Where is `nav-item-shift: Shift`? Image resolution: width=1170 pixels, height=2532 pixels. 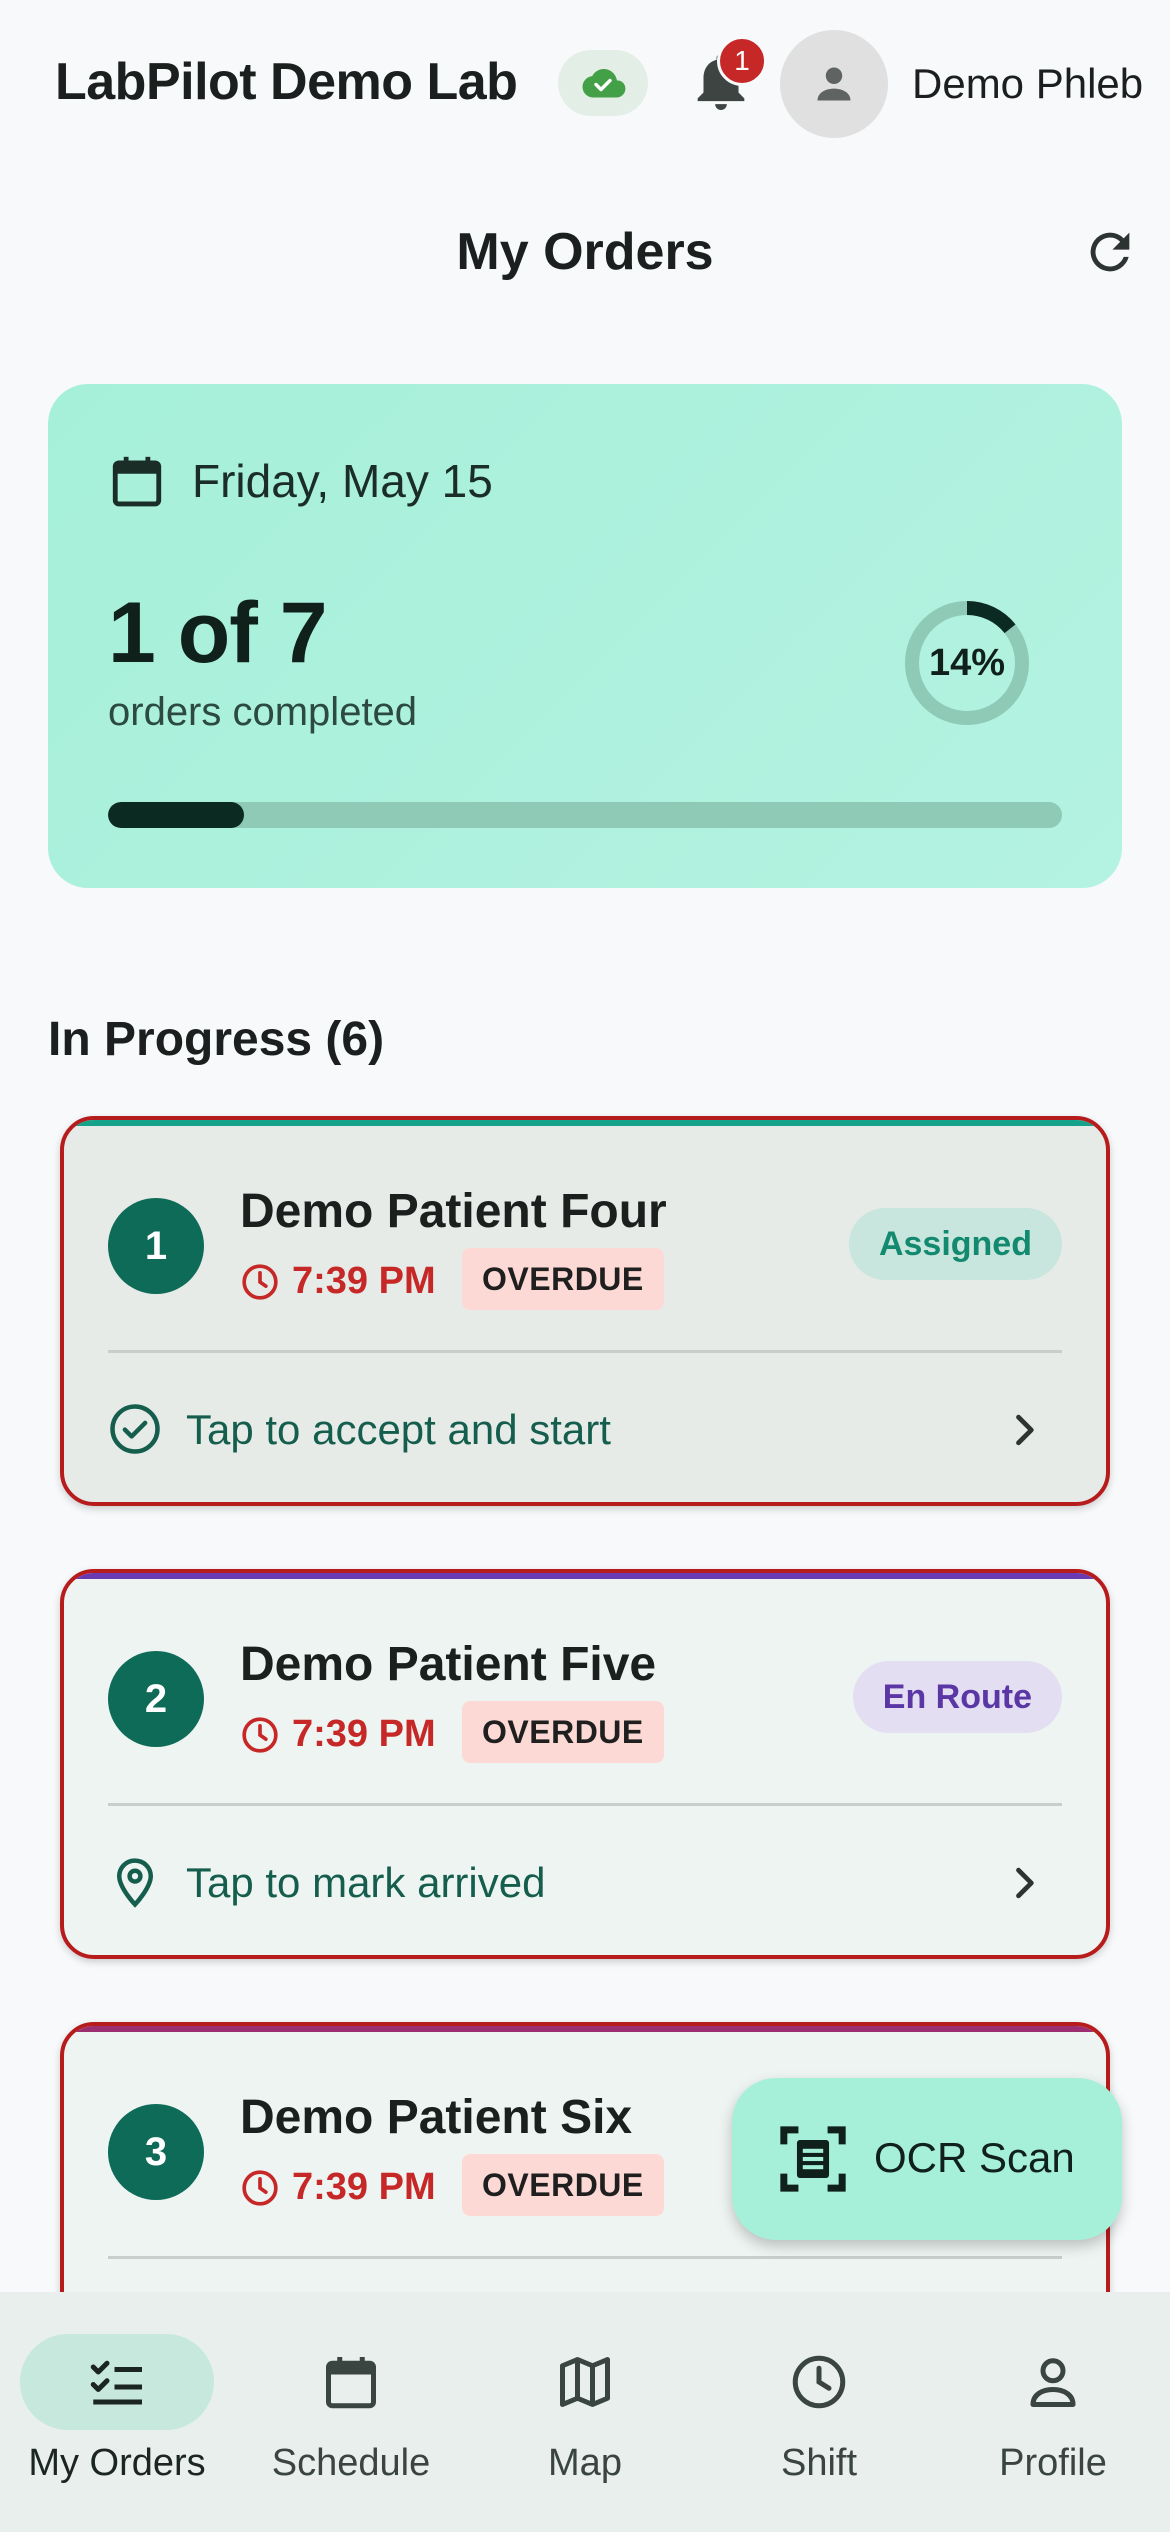
nav-item-shift: Shift is located at coordinates (819, 2412).